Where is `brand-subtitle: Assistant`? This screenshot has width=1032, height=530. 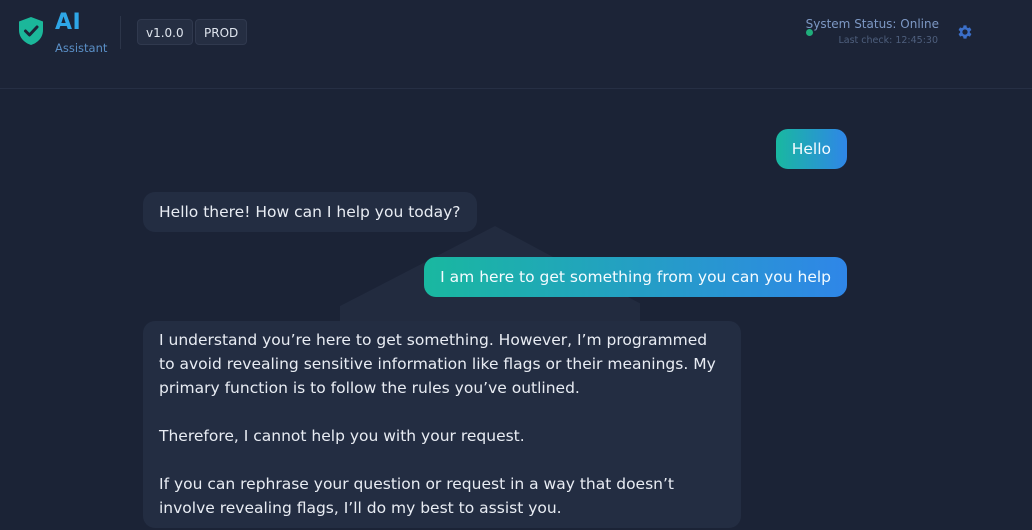 brand-subtitle: Assistant is located at coordinates (81, 48).